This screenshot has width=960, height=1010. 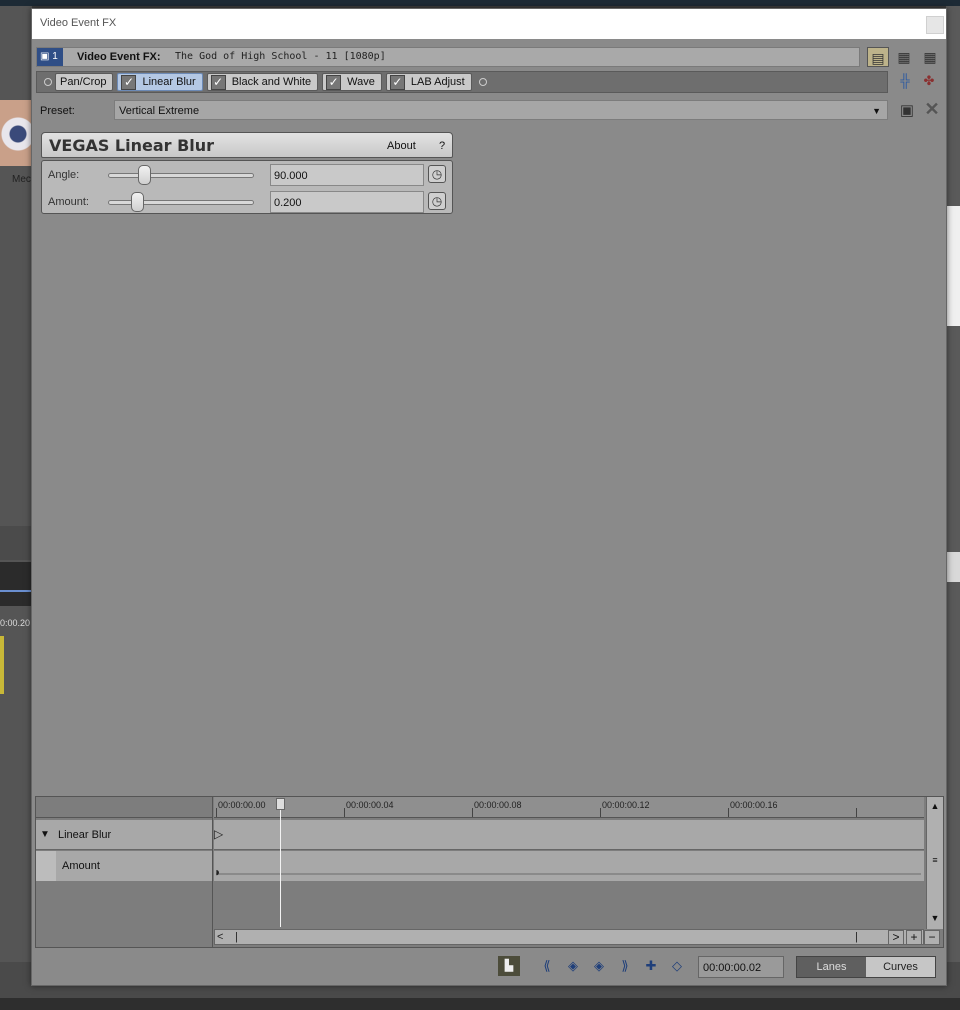 I want to click on curves-button: Curves, so click(x=900, y=967).